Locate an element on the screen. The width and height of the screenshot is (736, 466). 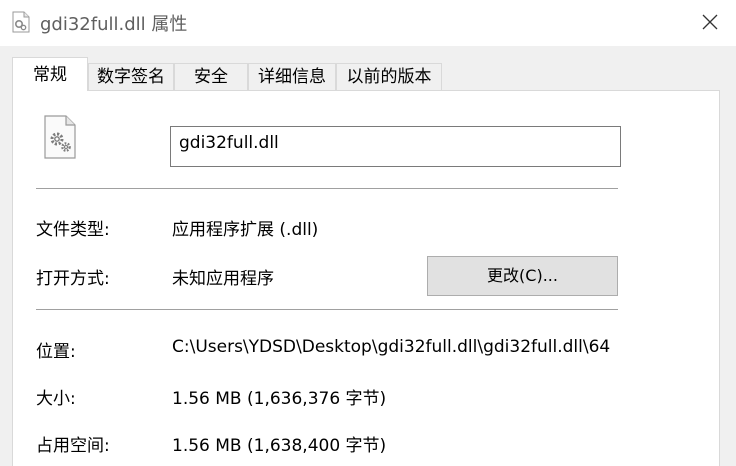
size-label: 大小: is located at coordinates (56, 399).